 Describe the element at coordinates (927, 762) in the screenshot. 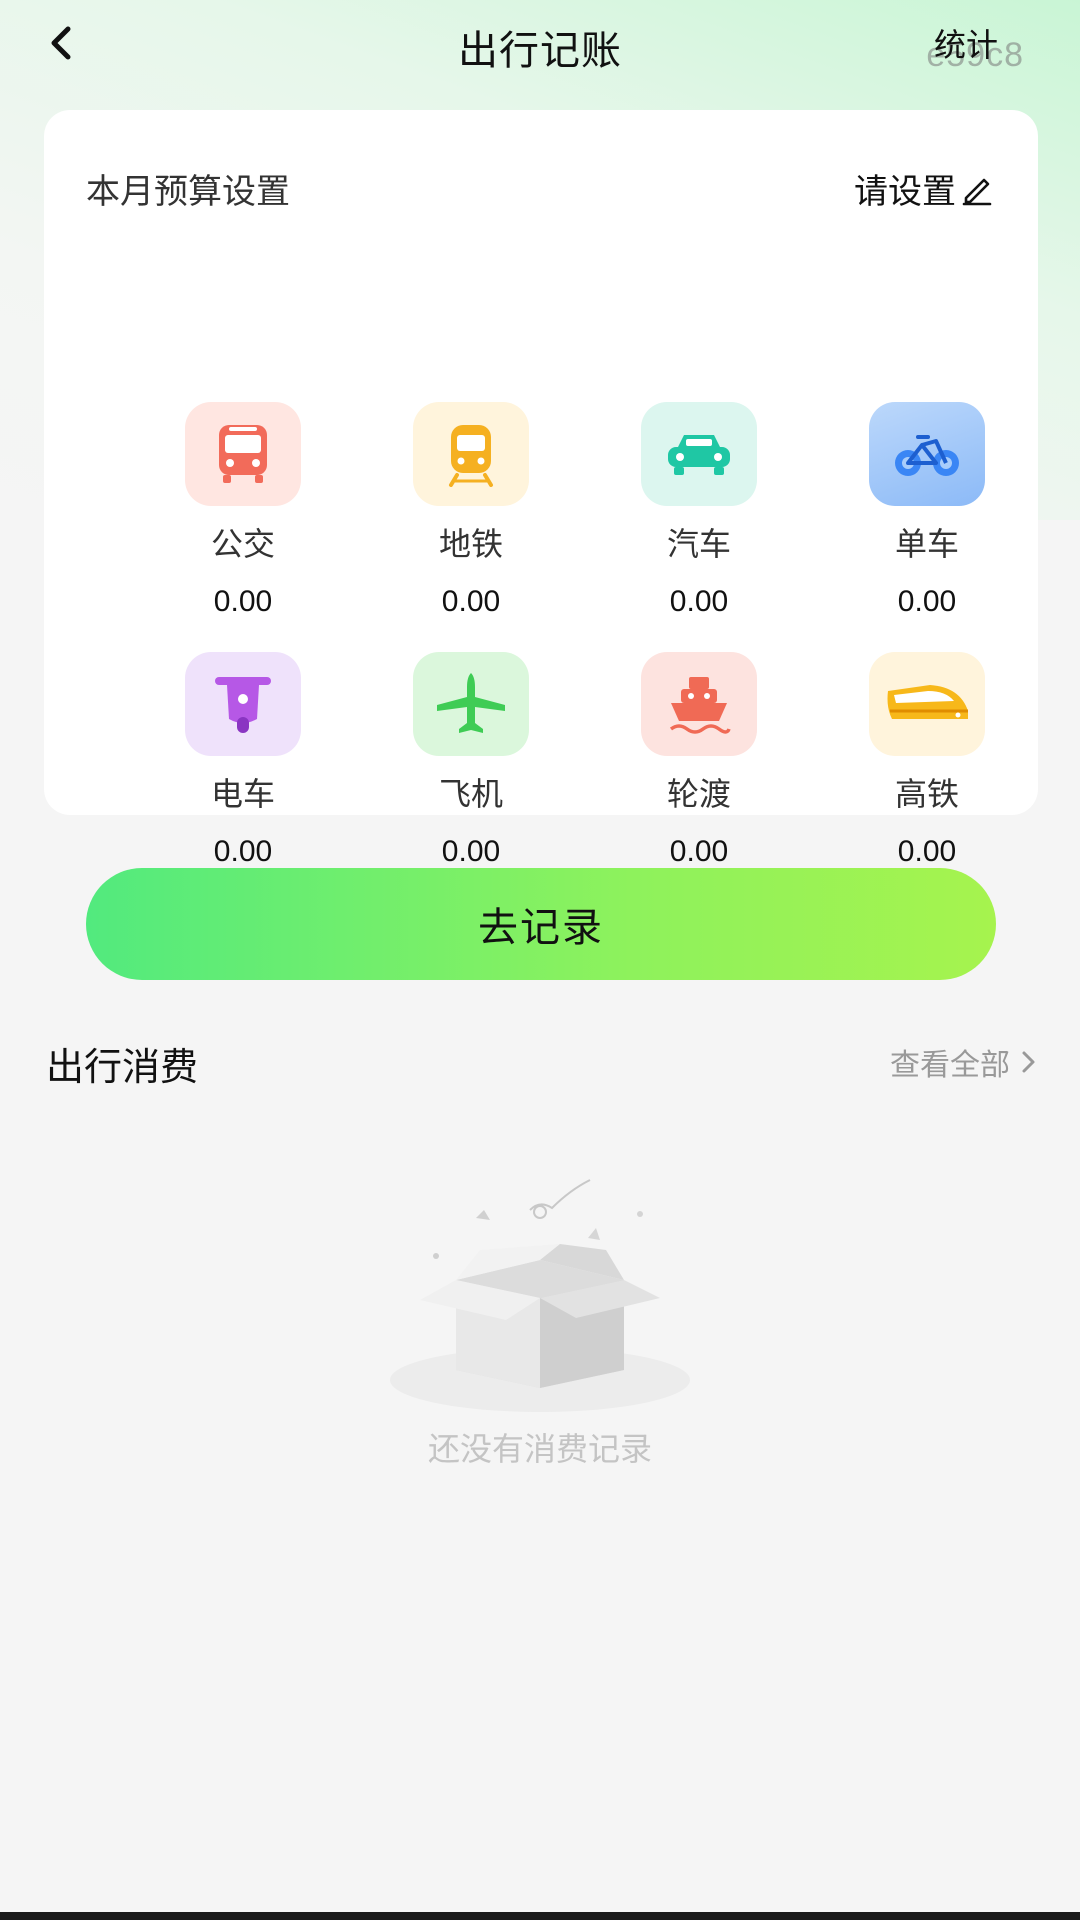

I see `category-high-speed-train: 高铁 0.00` at that location.